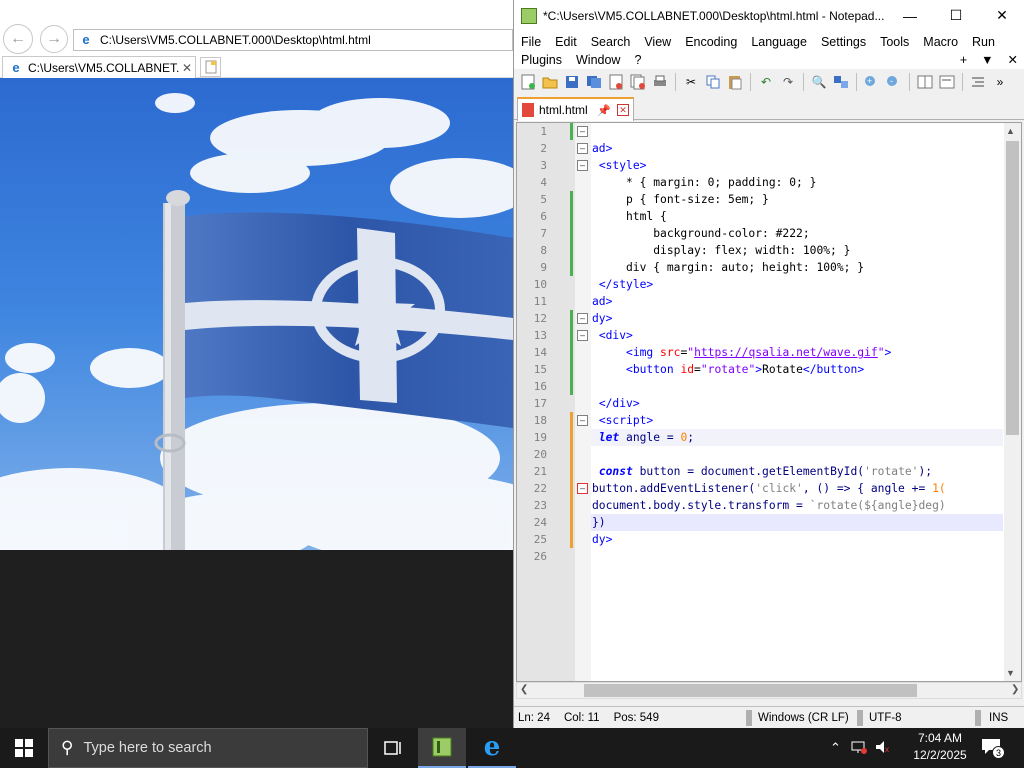 The height and width of the screenshot is (768, 1024). What do you see at coordinates (978, 82) in the screenshot?
I see `indent-guide-icon` at bounding box center [978, 82].